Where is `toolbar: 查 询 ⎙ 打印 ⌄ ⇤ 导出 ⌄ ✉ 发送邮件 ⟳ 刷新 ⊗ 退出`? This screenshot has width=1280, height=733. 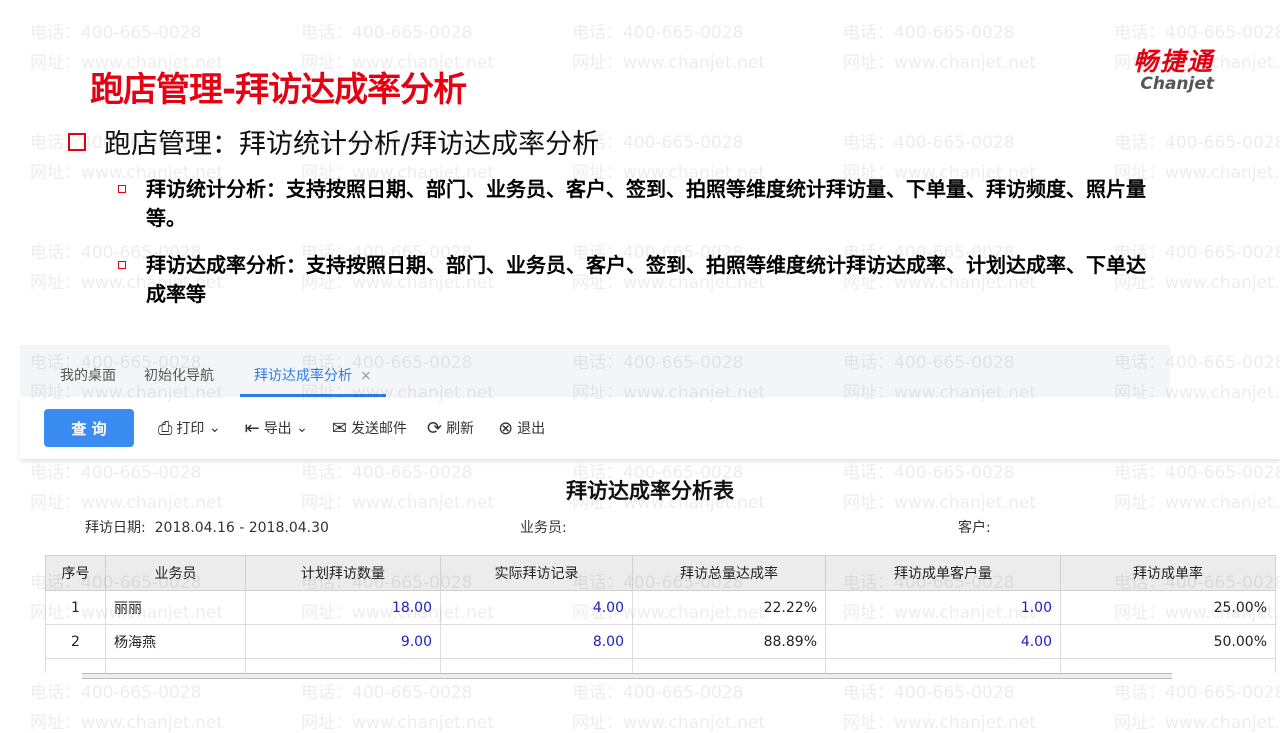
toolbar: 查 询 ⎙ 打印 ⌄ ⇤ 导出 ⌄ ✉ 发送邮件 ⟳ 刷新 ⊗ 退出 is located at coordinates (650, 428).